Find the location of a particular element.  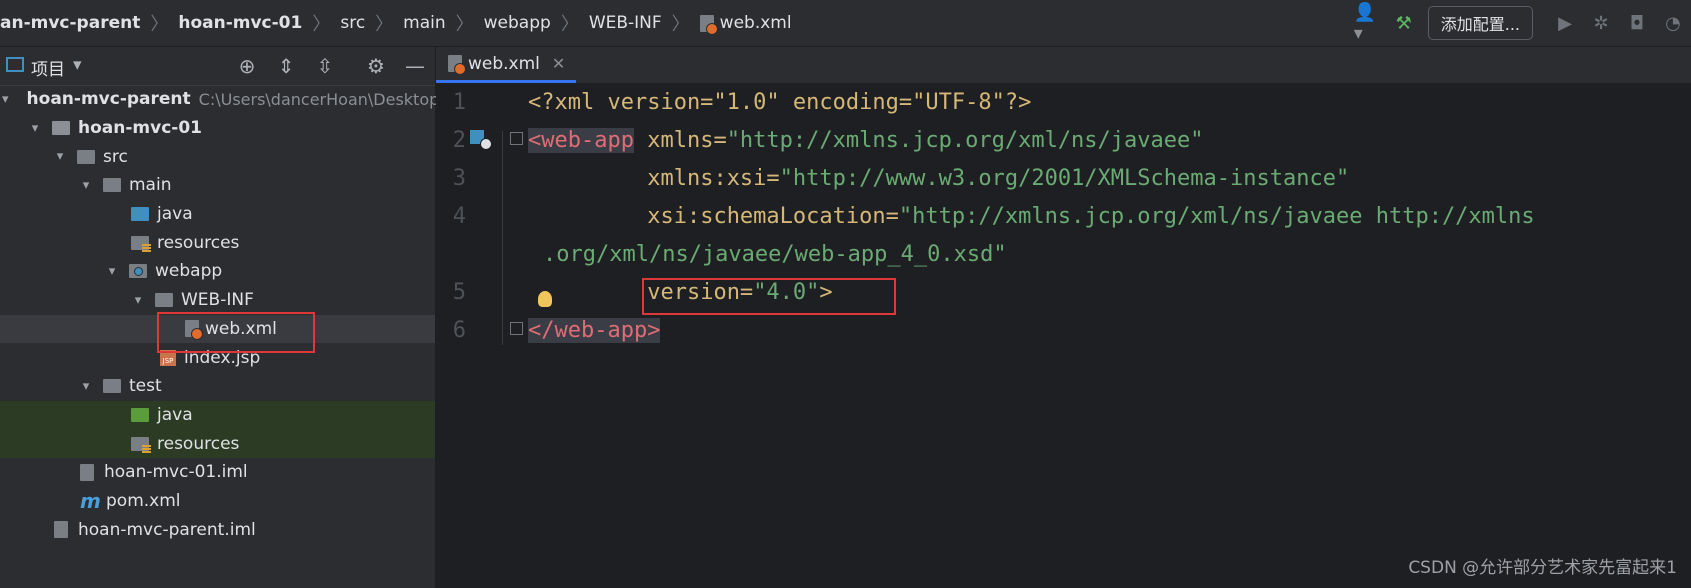

minimize-icon: — is located at coordinates (415, 66).